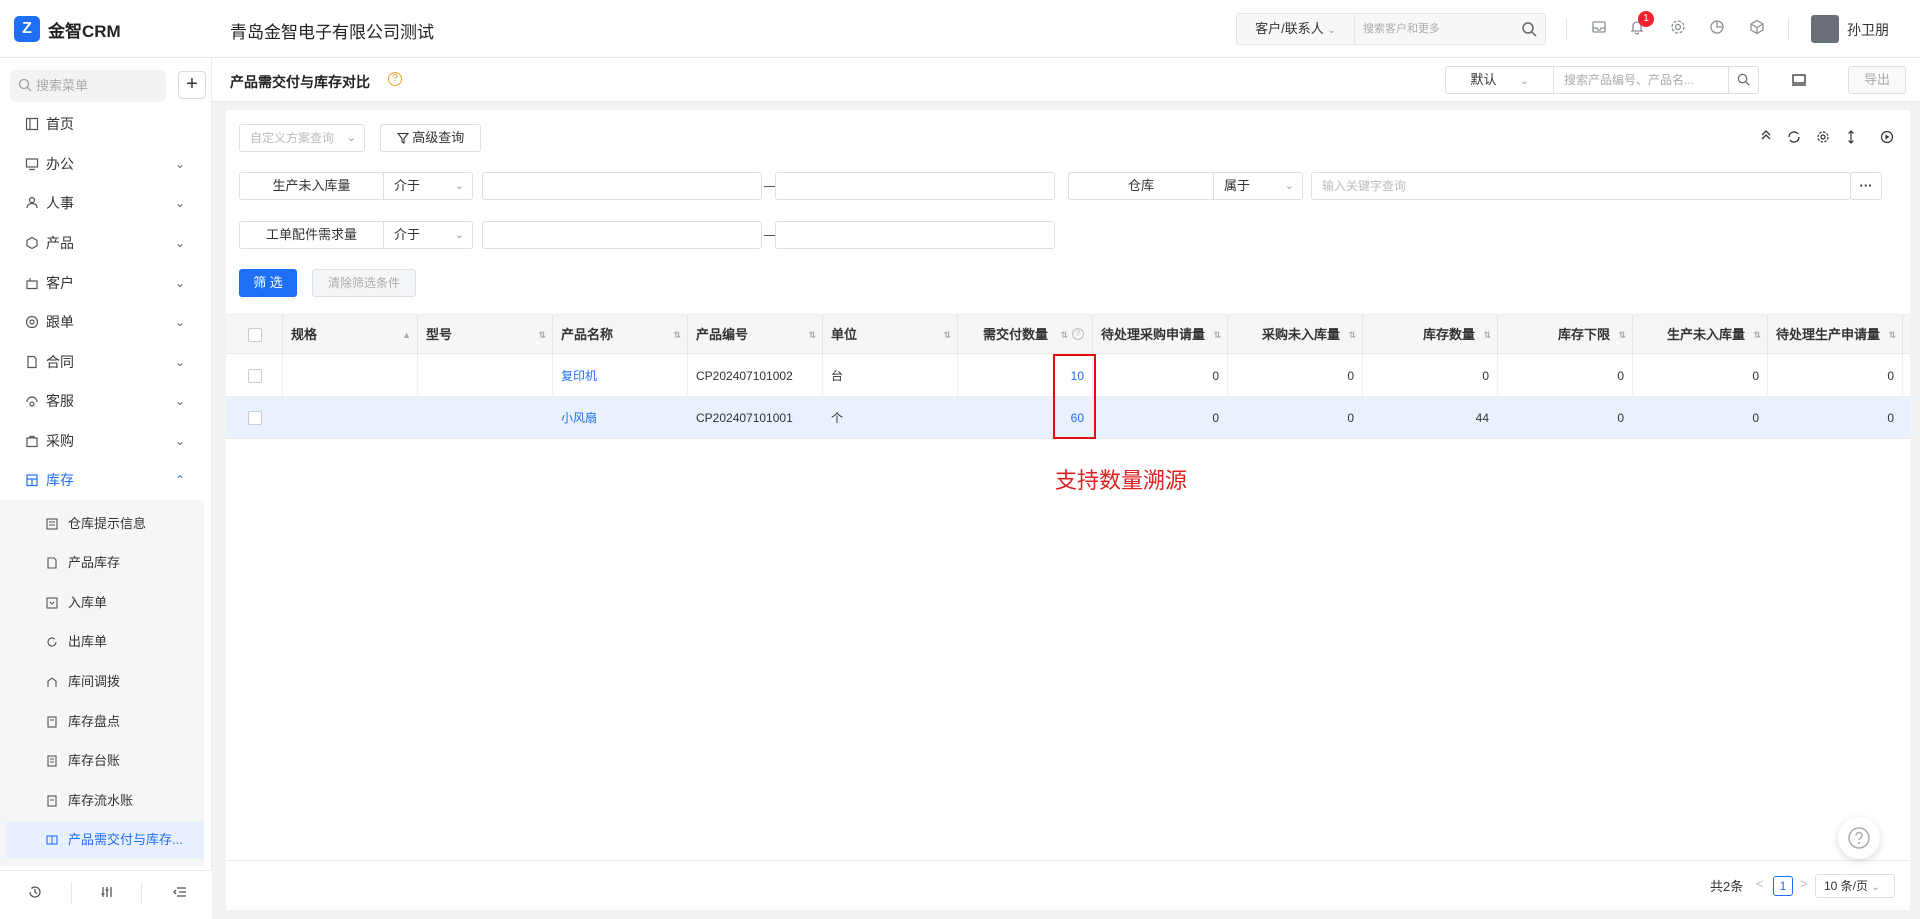  I want to click on sidebar-subitem-warehouse-info: 仓库提示信息, so click(105, 524).